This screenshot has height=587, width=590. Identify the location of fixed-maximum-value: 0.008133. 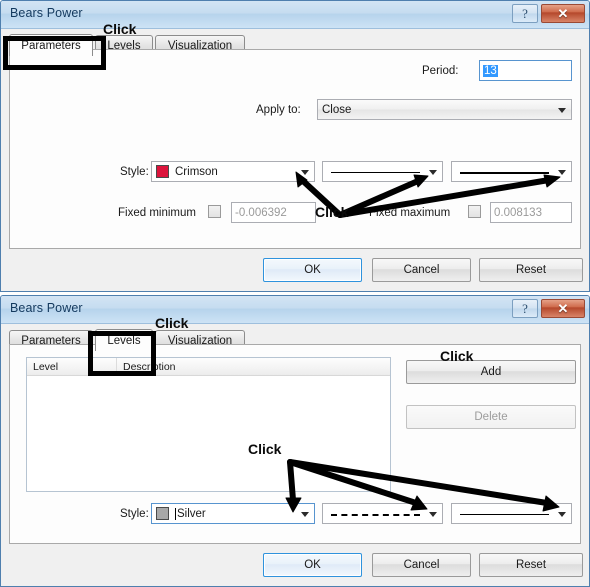
(518, 212).